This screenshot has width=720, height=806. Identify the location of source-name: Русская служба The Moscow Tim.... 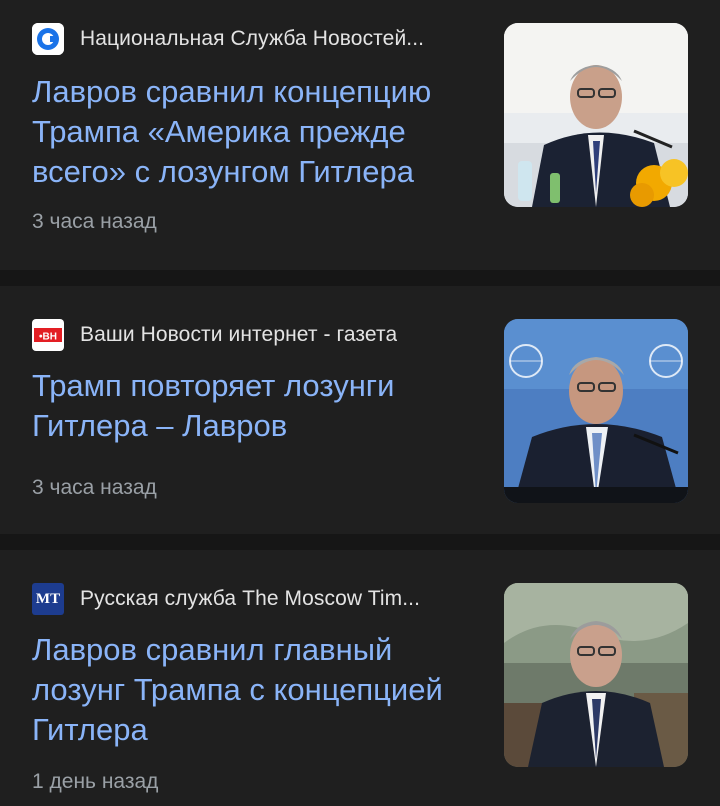
(250, 599).